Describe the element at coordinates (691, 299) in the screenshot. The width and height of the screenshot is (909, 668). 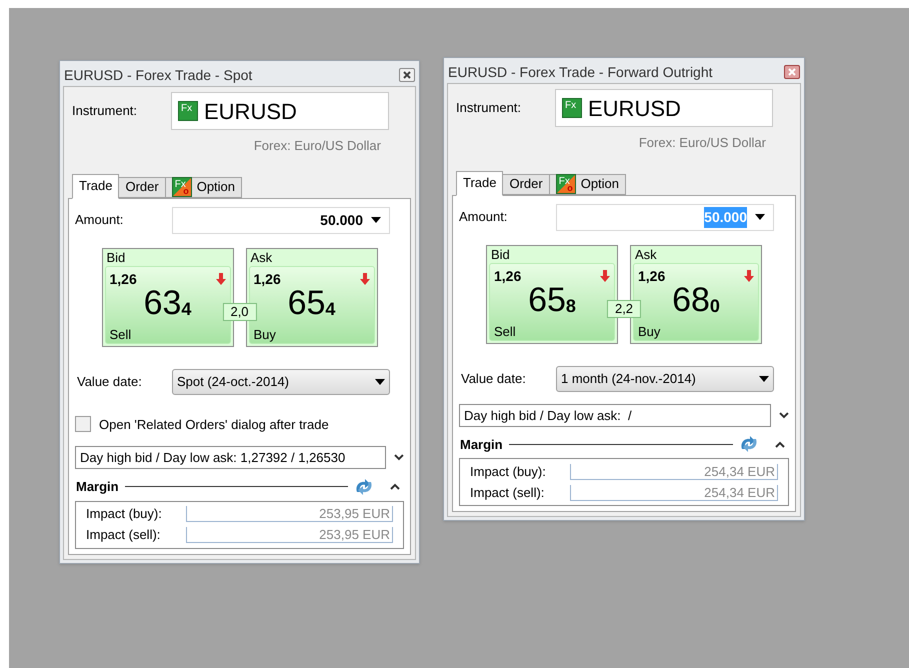
I see `price-pips: 68` at that location.